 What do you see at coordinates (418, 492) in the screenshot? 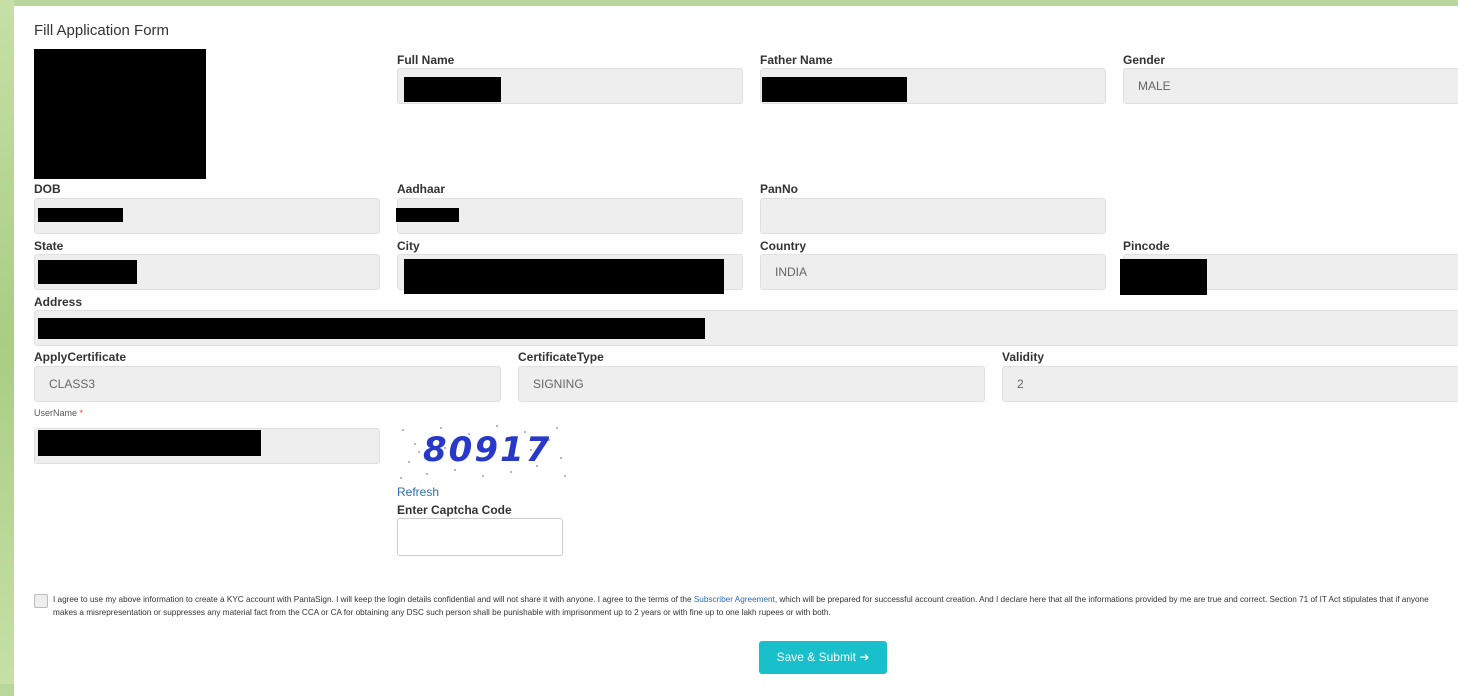
I see `captcha-refresh-link: Refresh` at bounding box center [418, 492].